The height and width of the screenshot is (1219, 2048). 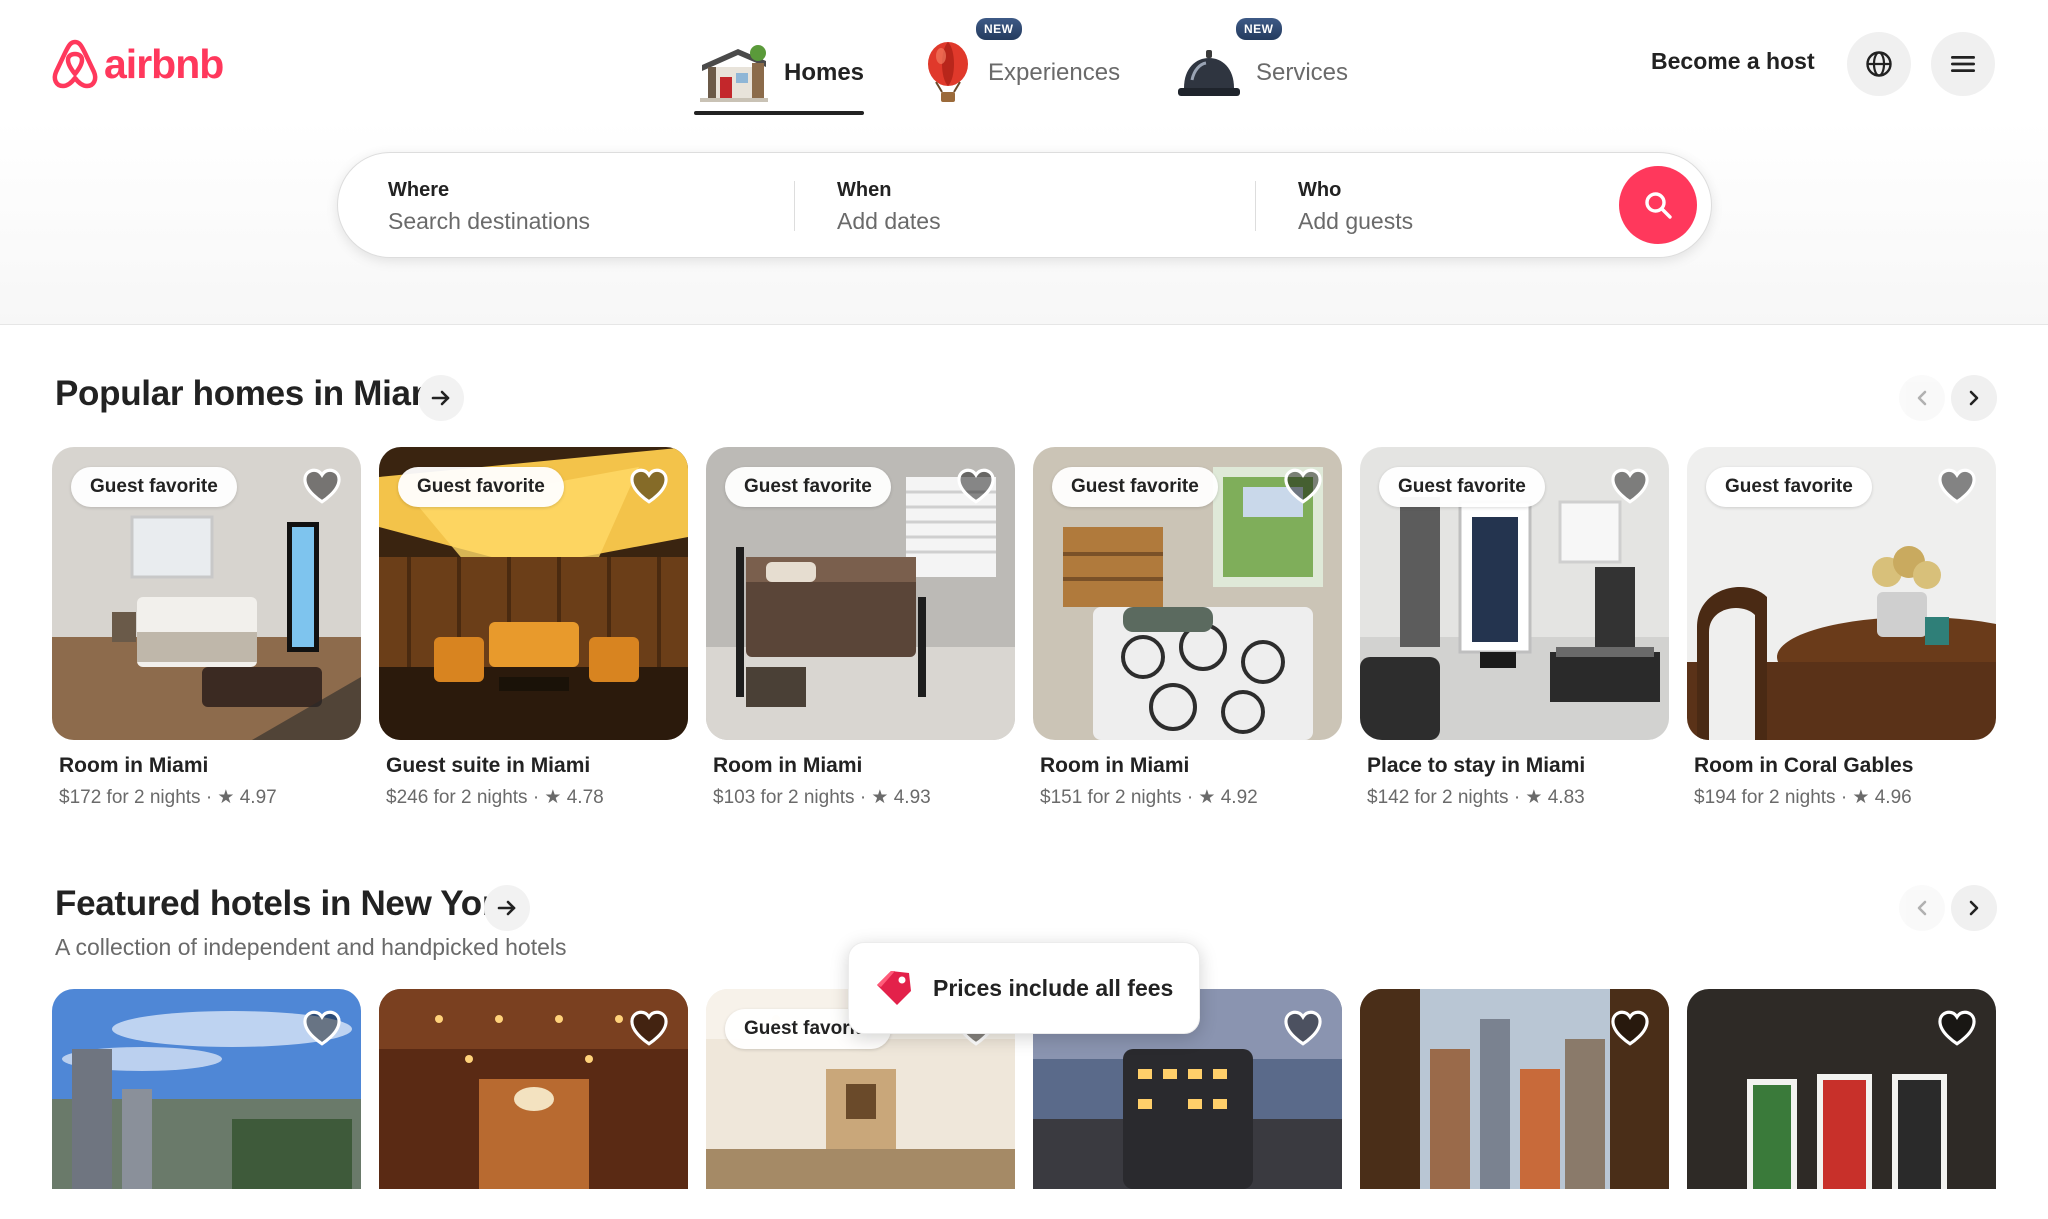 I want to click on tab-experiences: NEW Experiences, so click(x=1021, y=66).